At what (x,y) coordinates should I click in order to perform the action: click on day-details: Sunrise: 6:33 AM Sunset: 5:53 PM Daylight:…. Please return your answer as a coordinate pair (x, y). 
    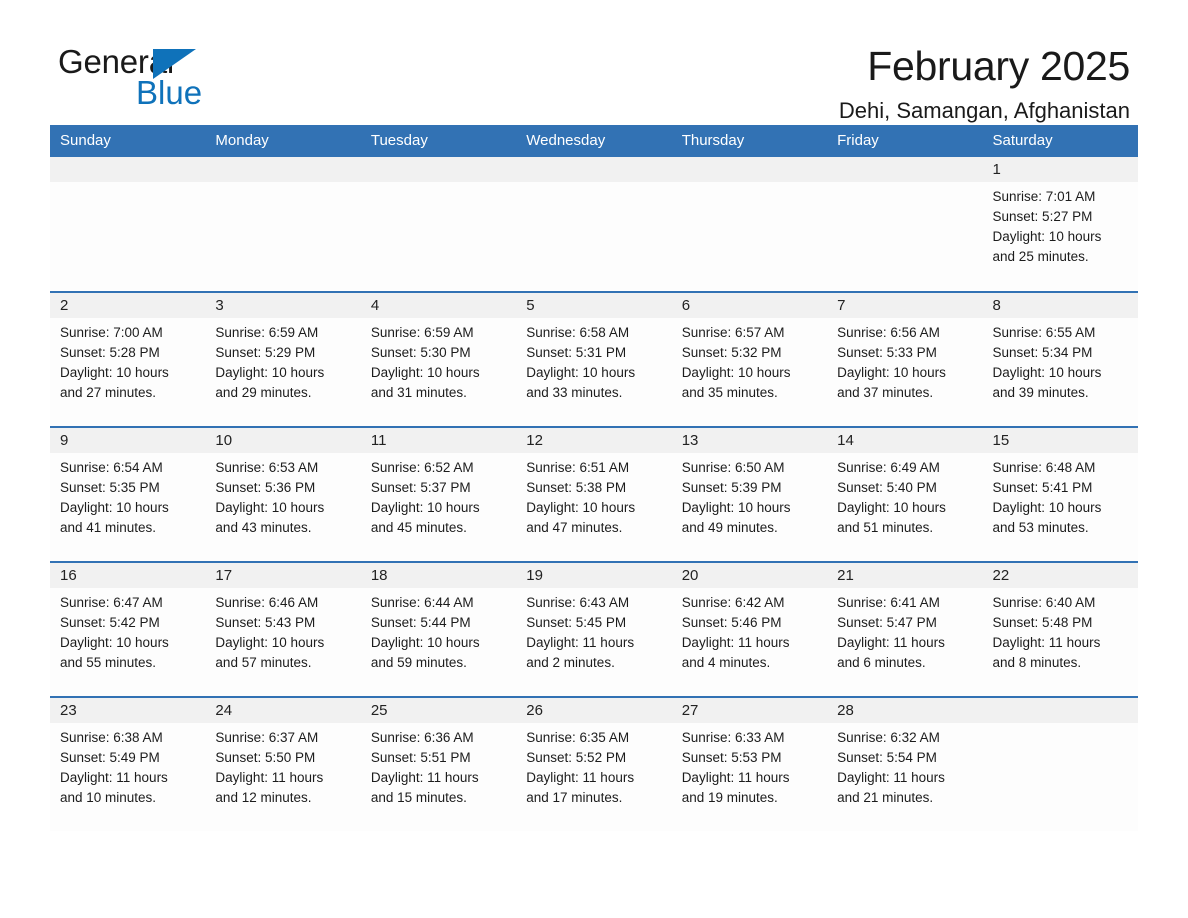
    Looking at the image, I should click on (749, 765).